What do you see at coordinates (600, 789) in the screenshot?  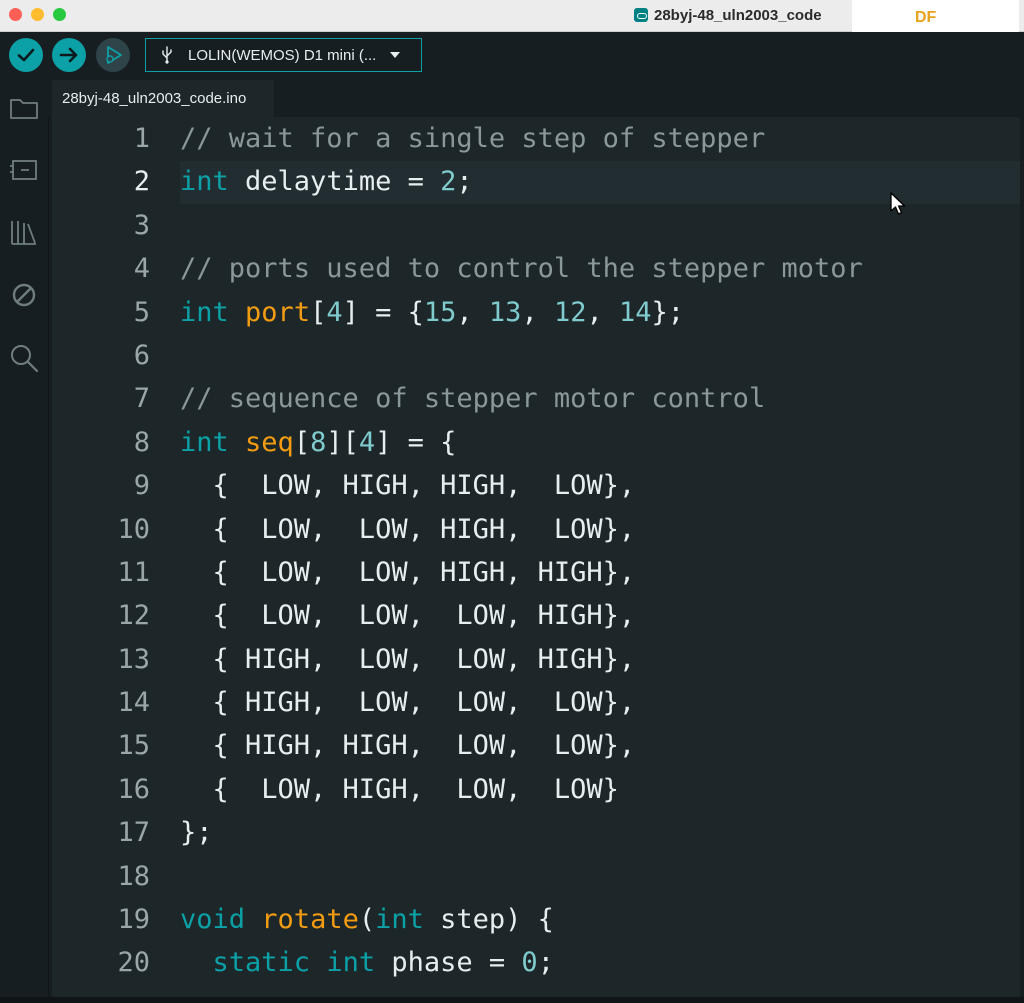 I see `code-line: { LOW, HIGH, LOW, LOW}` at bounding box center [600, 789].